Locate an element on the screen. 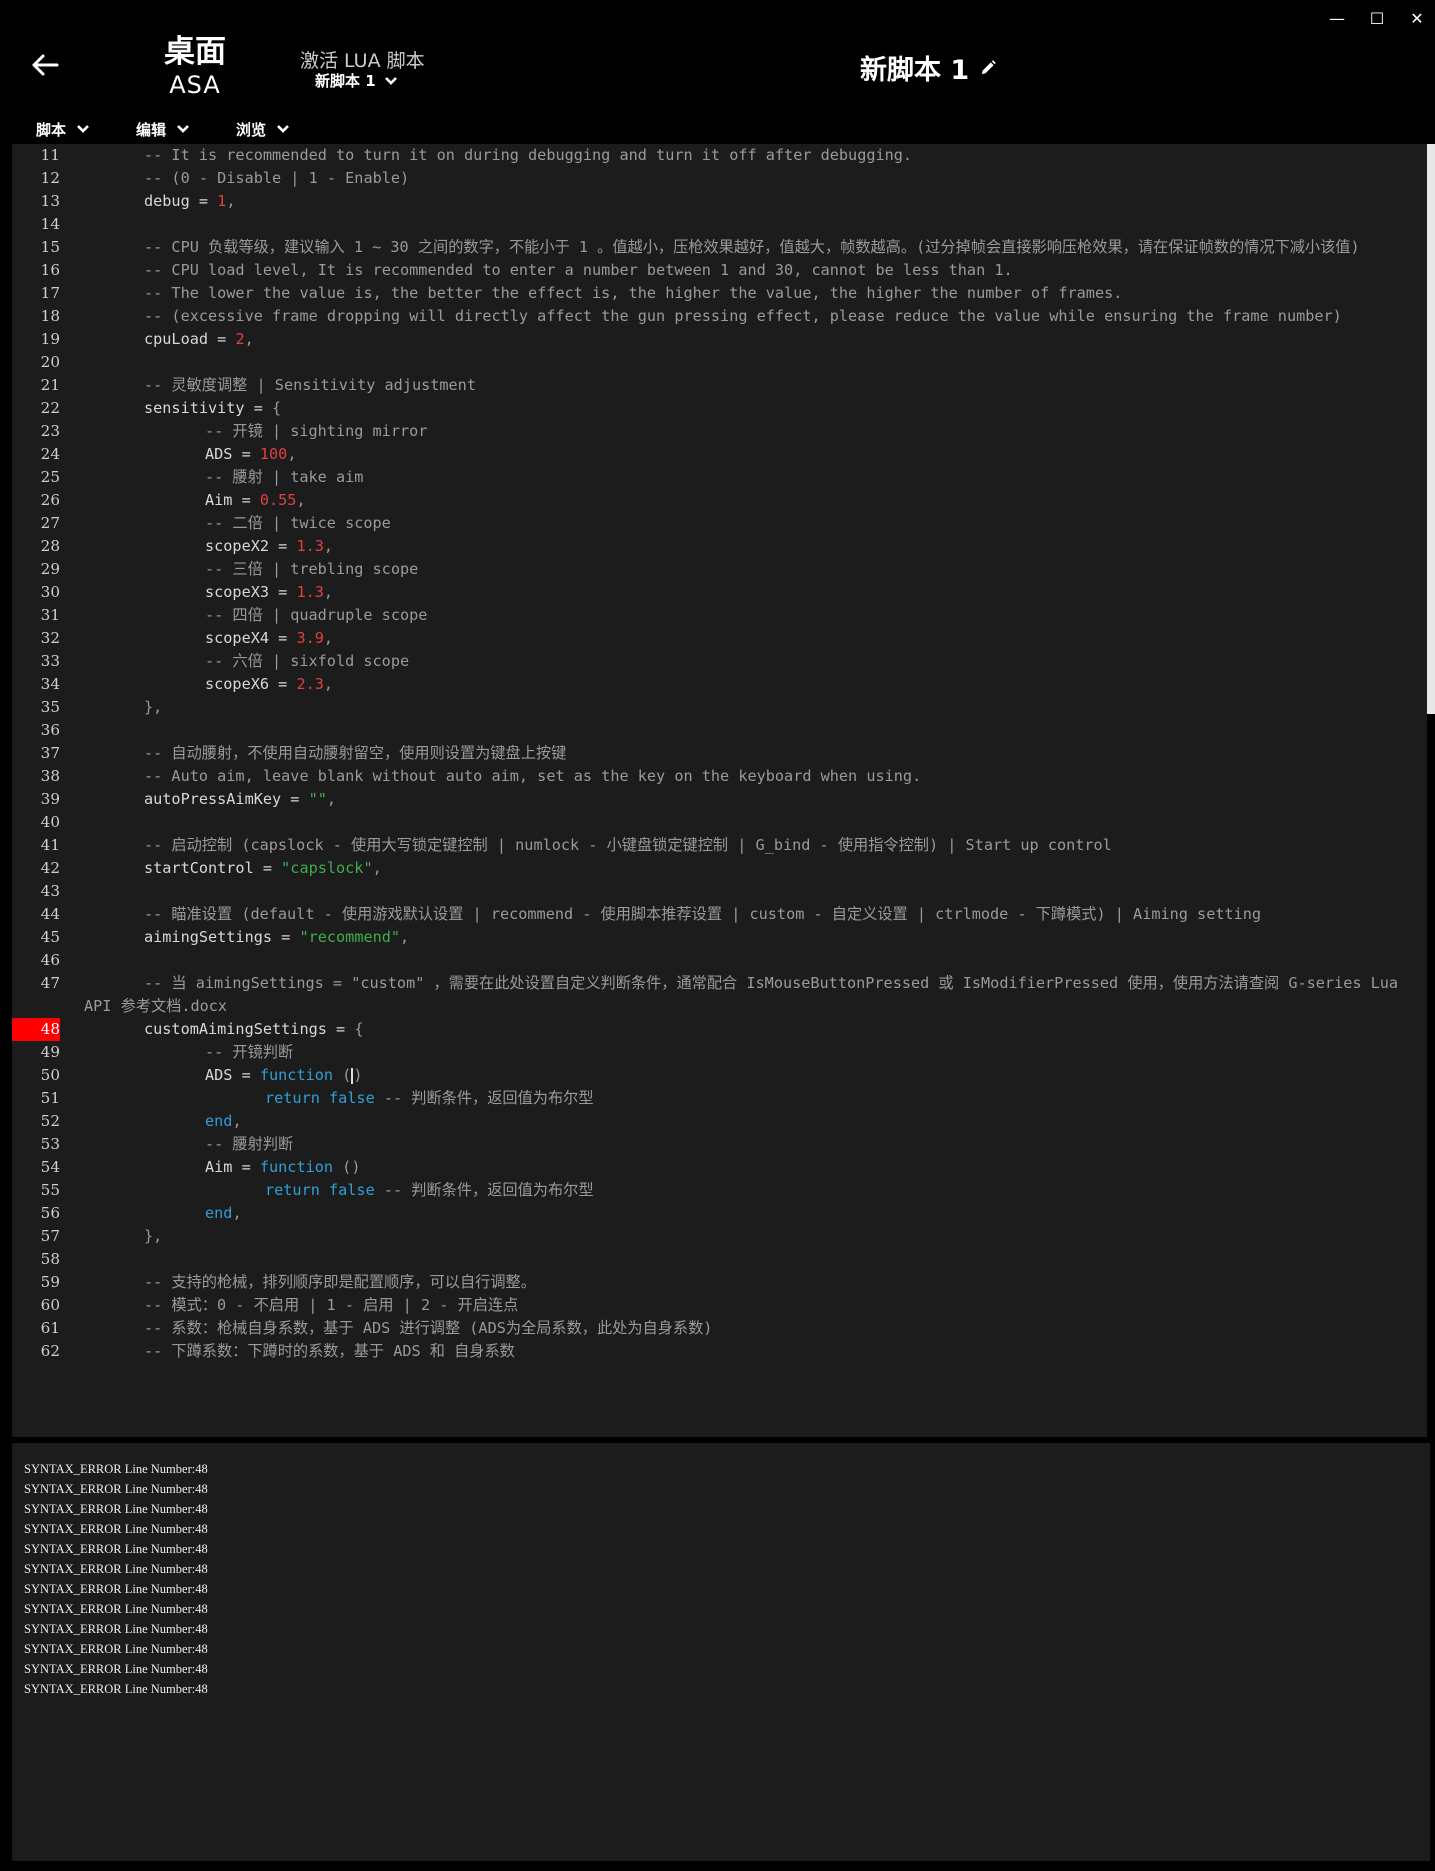 The height and width of the screenshot is (1871, 1435). line-number: 36 is located at coordinates (50, 730).